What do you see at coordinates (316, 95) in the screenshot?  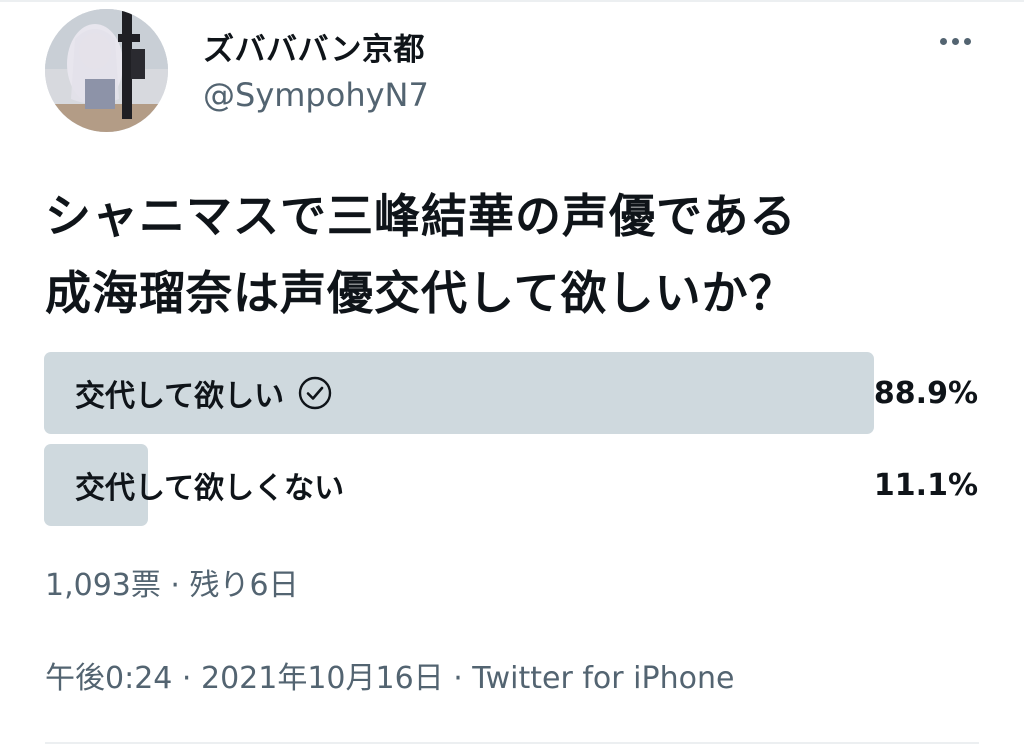 I see `user-handle: @SympohyN7` at bounding box center [316, 95].